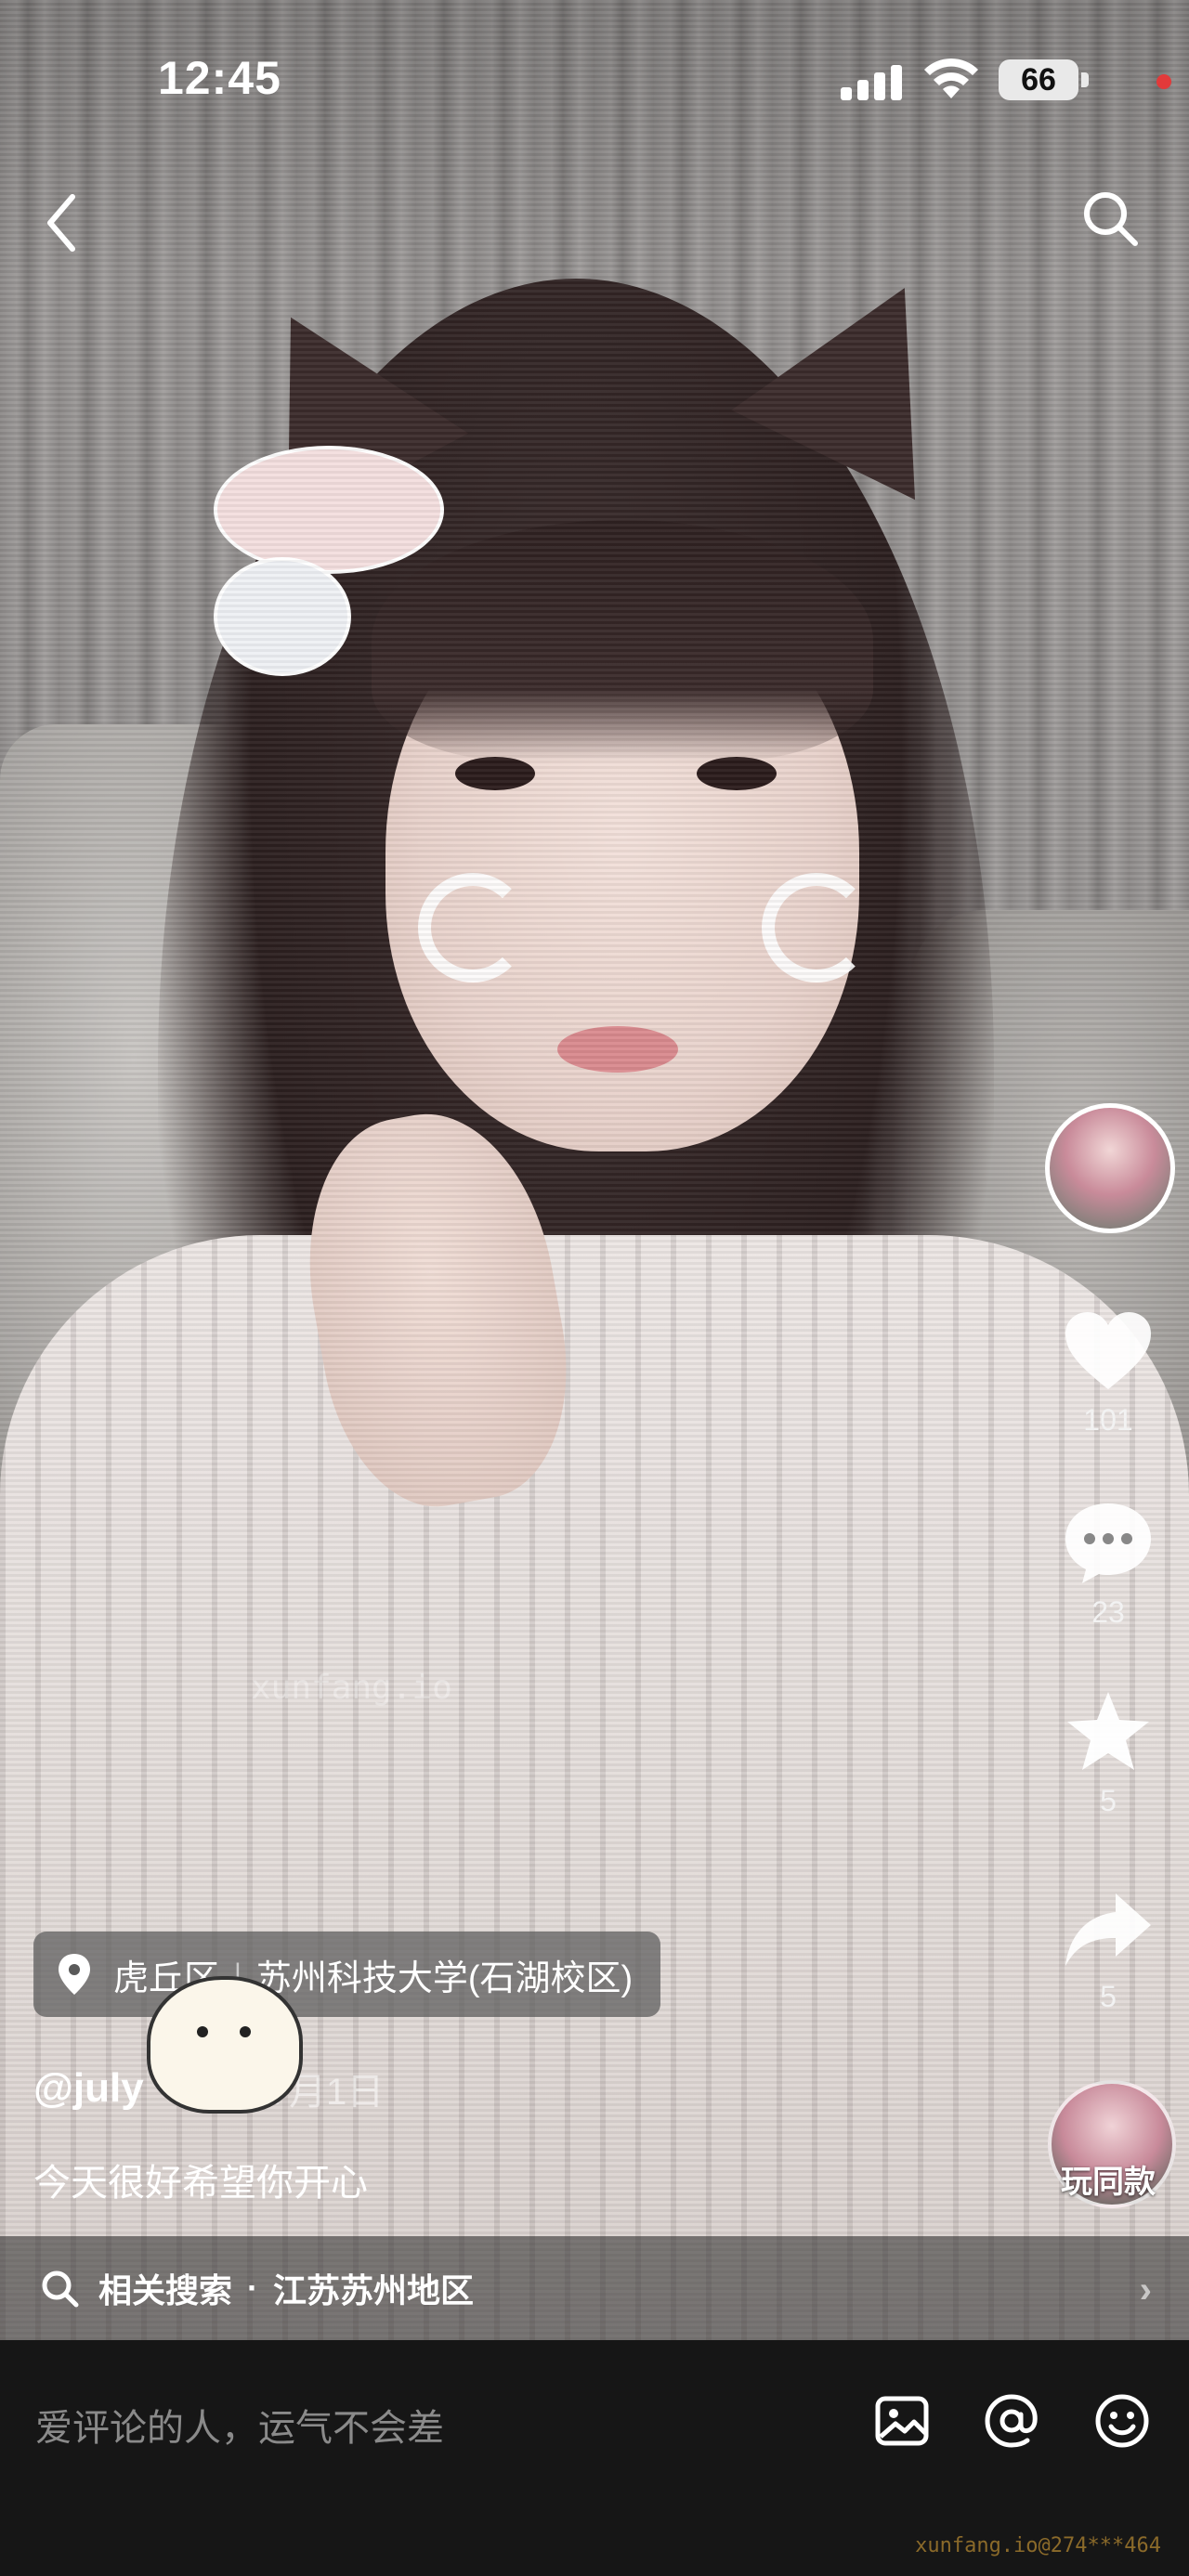 This screenshot has width=1189, height=2576. Describe the element at coordinates (1108, 1997) in the screenshot. I see `share-count: 5` at that location.